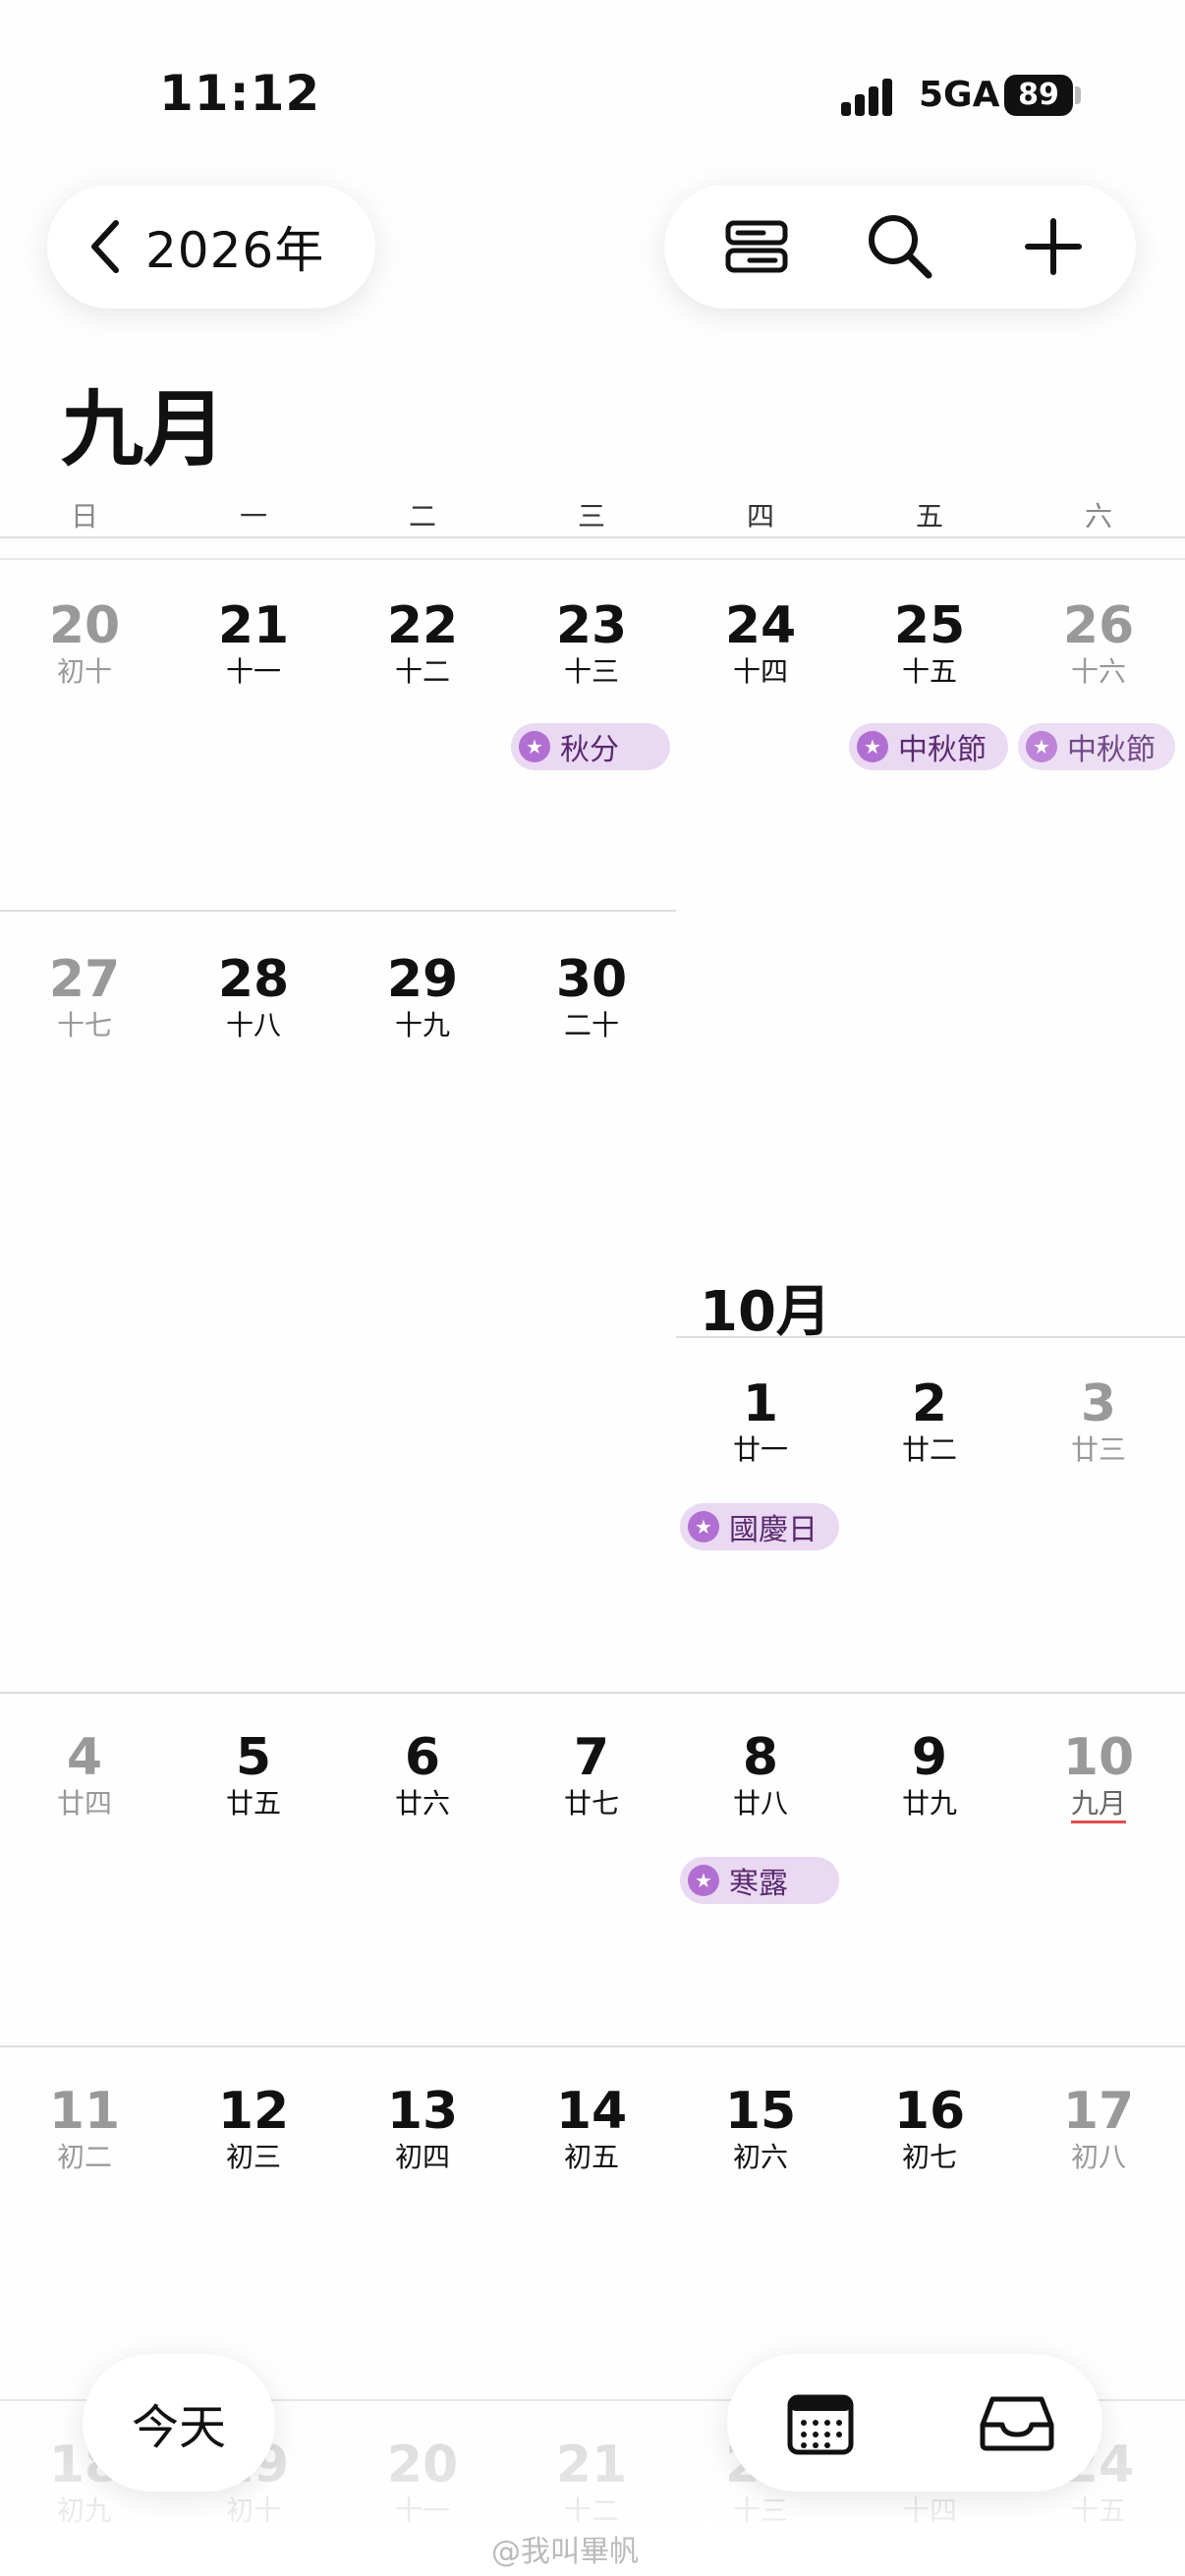  Describe the element at coordinates (1078, 95) in the screenshot. I see `battery-nub` at that location.